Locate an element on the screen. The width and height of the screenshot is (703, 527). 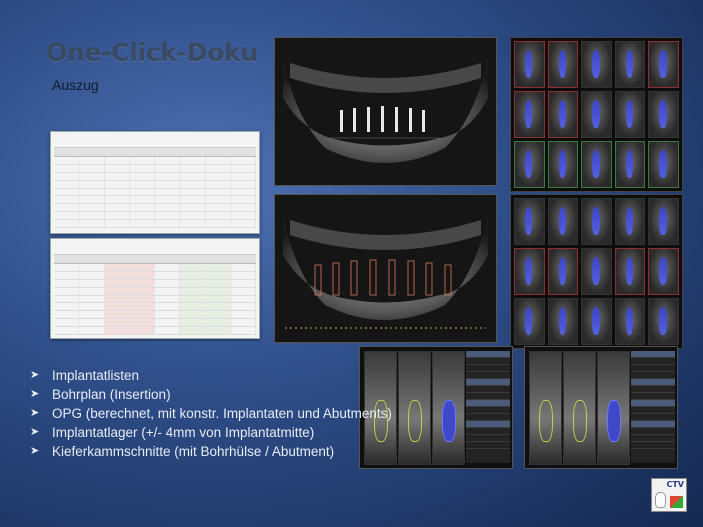
implant-bed-grid is located at coordinates (596, 114).